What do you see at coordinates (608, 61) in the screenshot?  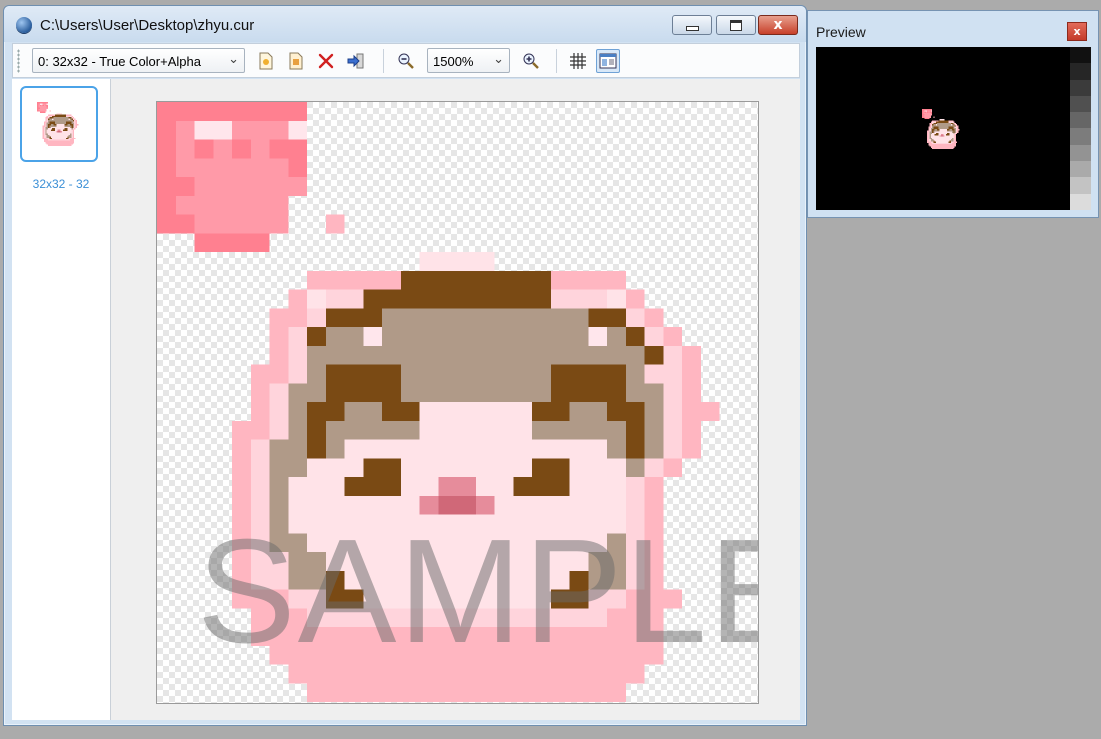 I see `preview-toggle-button` at bounding box center [608, 61].